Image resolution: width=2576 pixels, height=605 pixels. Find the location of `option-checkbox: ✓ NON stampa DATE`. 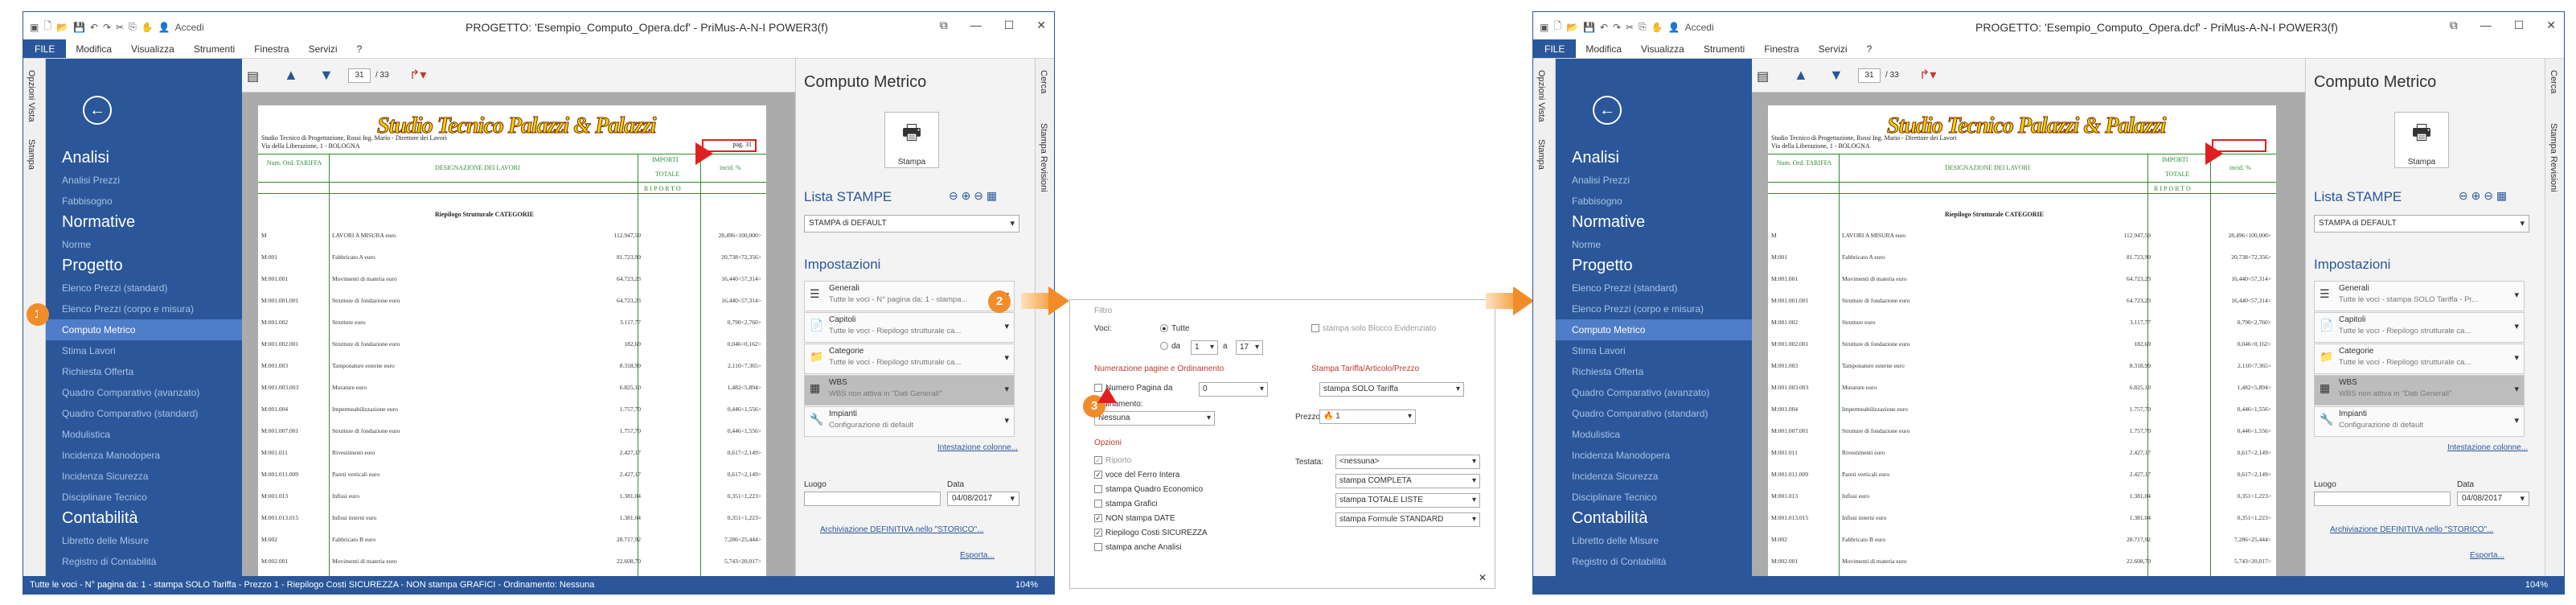

option-checkbox: ✓ NON stampa DATE is located at coordinates (1134, 518).